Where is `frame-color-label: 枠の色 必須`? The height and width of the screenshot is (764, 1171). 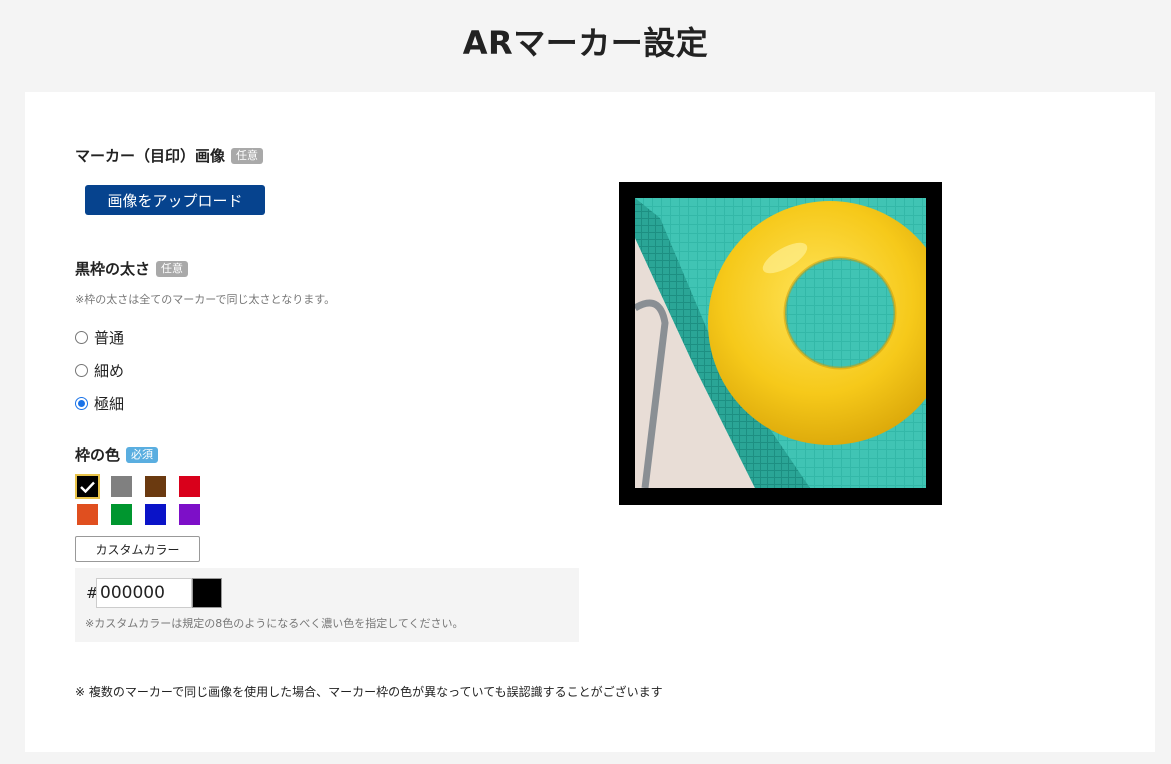
frame-color-label: 枠の色 必須 is located at coordinates (117, 454).